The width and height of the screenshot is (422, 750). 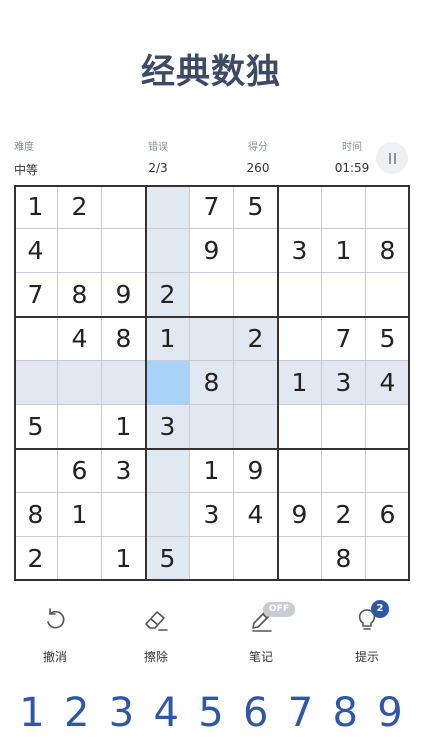 I want to click on board-cell-r7-c8, so click(x=344, y=471).